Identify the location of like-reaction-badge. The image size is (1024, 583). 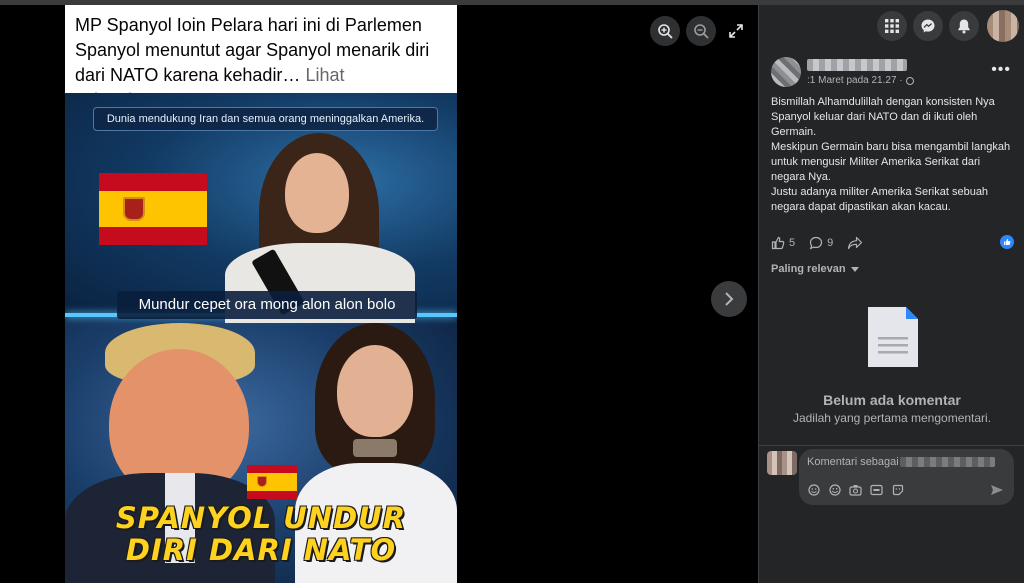
(1007, 242).